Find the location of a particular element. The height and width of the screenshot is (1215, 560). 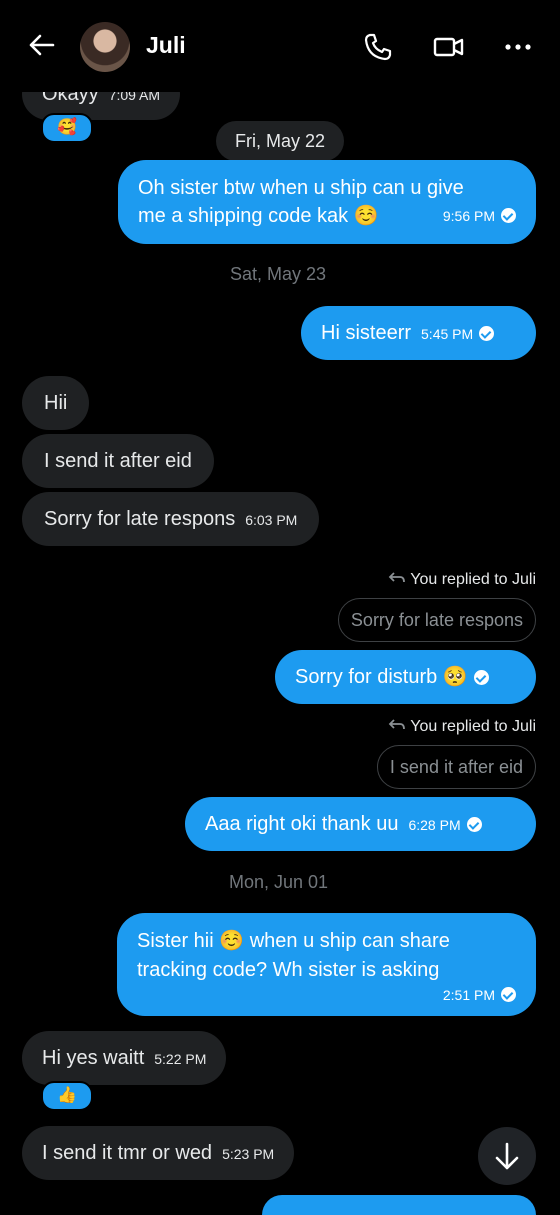

message-outgoing: Sorry for disturb 🥺 is located at coordinates (405, 677).